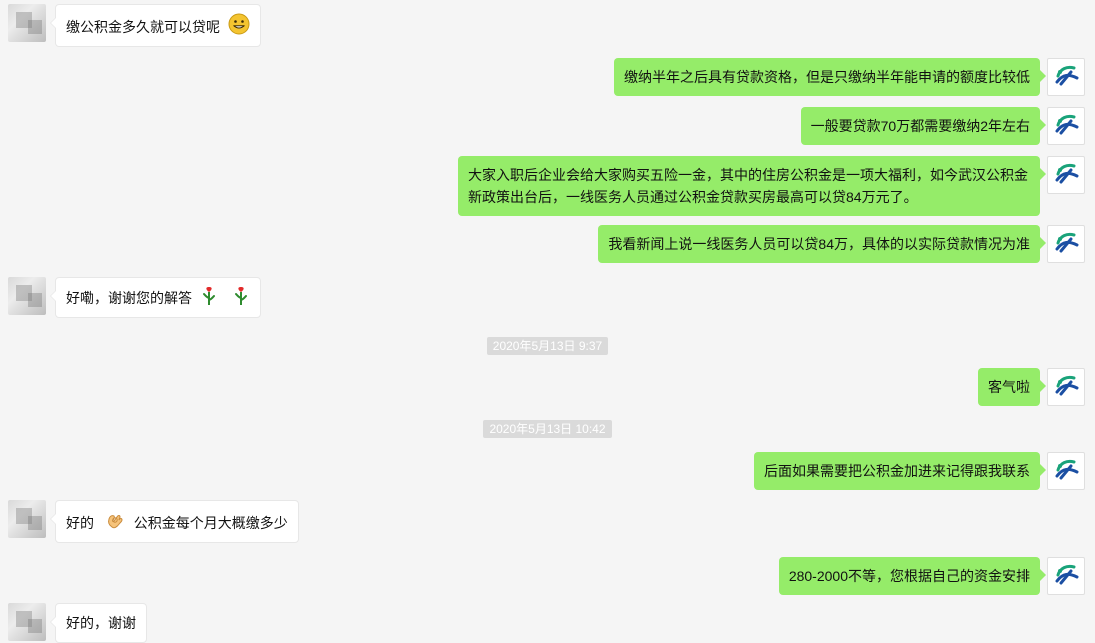 The height and width of the screenshot is (643, 1095). Describe the element at coordinates (239, 24) in the screenshot. I see `grin-icon` at that location.